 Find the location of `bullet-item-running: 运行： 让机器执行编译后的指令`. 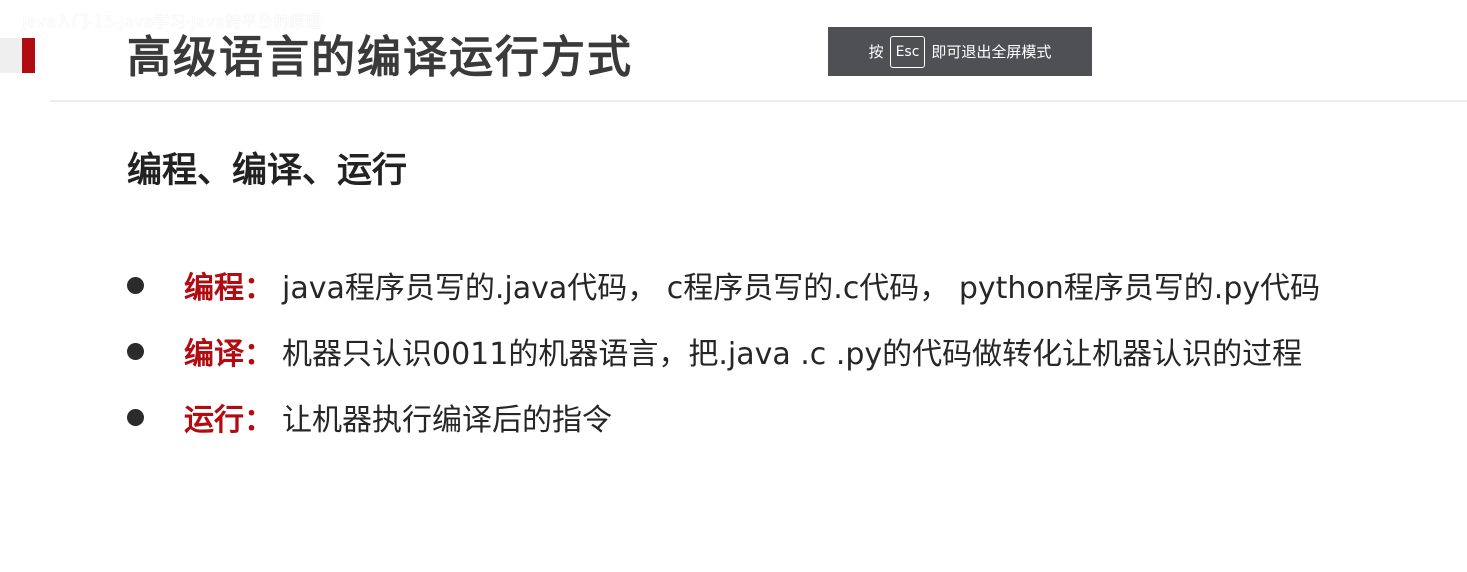

bullet-item-running: 运行： 让机器执行编译后的指令 is located at coordinates (787, 417).